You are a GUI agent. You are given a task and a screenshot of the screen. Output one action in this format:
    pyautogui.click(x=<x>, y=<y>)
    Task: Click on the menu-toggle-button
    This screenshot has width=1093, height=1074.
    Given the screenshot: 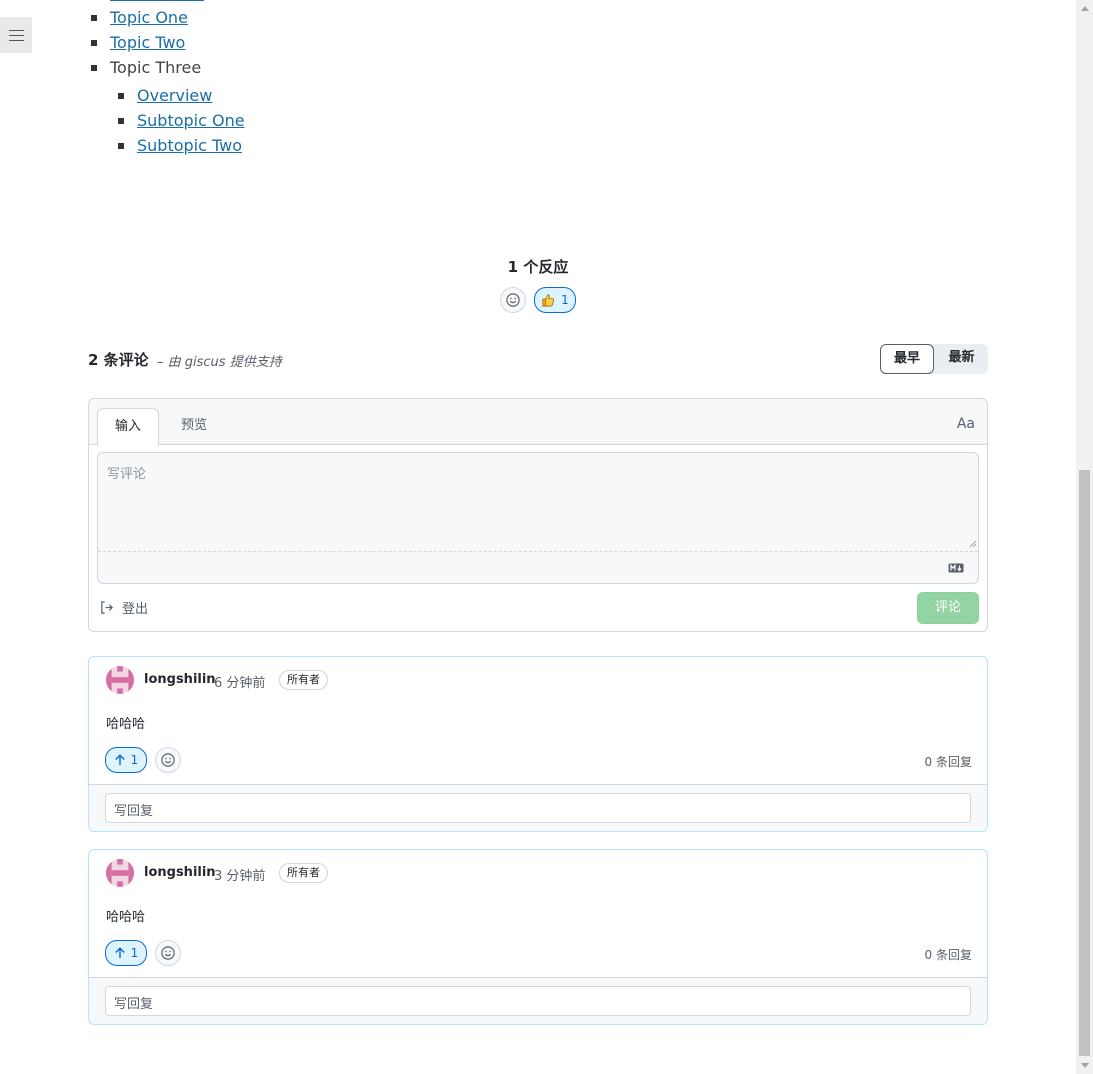 What is the action you would take?
    pyautogui.click(x=16, y=35)
    